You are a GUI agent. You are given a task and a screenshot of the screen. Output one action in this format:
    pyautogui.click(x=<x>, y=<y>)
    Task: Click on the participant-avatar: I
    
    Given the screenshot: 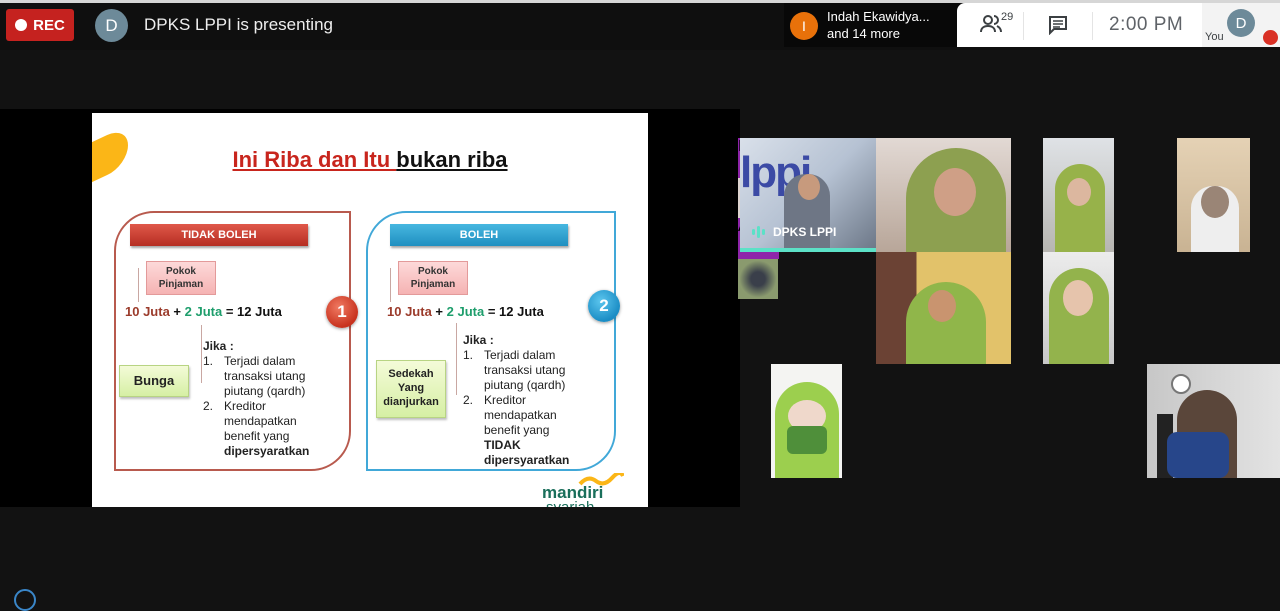 What is the action you would take?
    pyautogui.click(x=804, y=26)
    